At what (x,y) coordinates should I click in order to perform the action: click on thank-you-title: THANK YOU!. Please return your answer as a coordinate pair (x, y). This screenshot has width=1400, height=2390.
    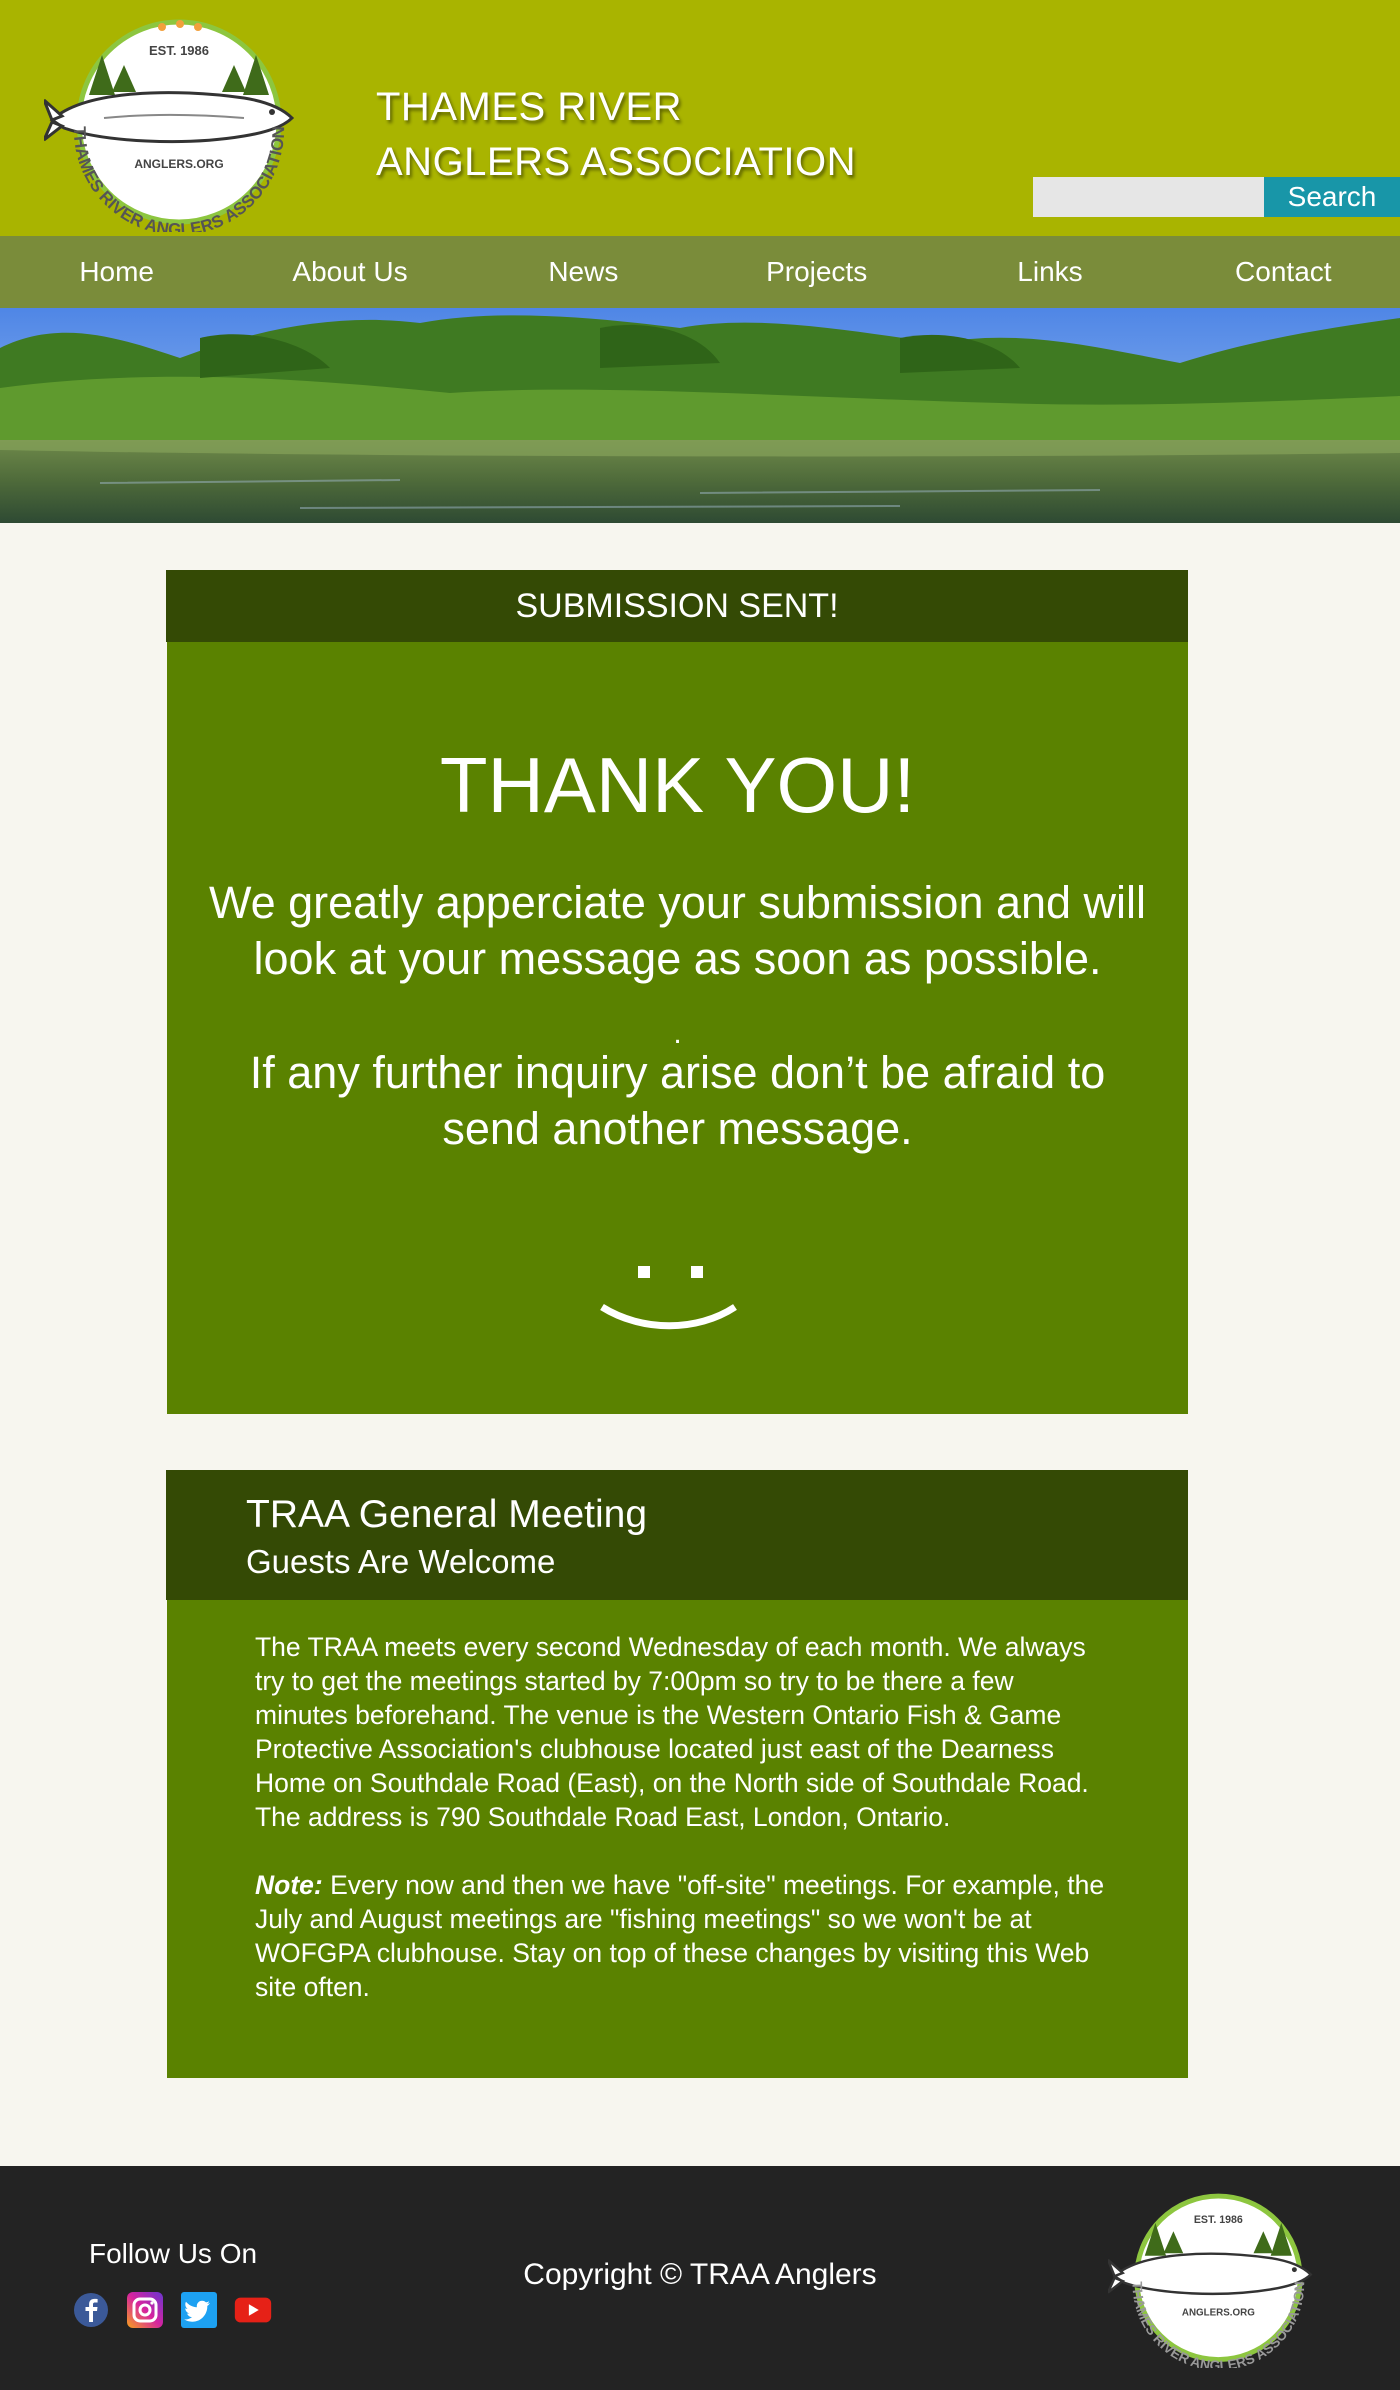
    Looking at the image, I should click on (677, 785).